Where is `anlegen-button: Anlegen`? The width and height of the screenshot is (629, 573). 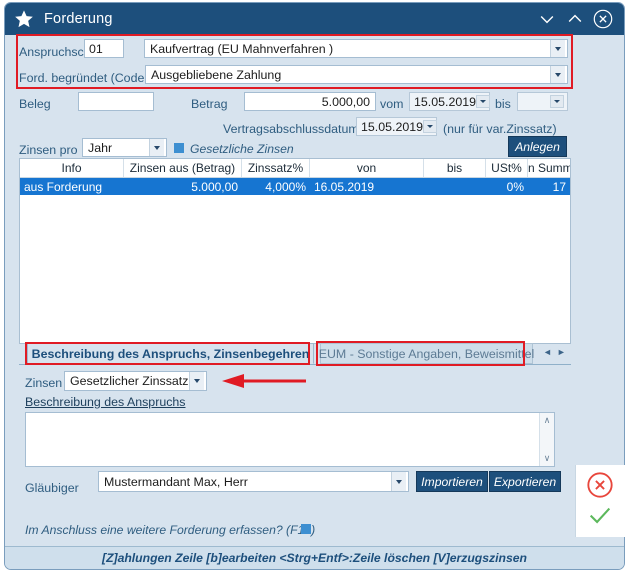 anlegen-button: Anlegen is located at coordinates (537, 146).